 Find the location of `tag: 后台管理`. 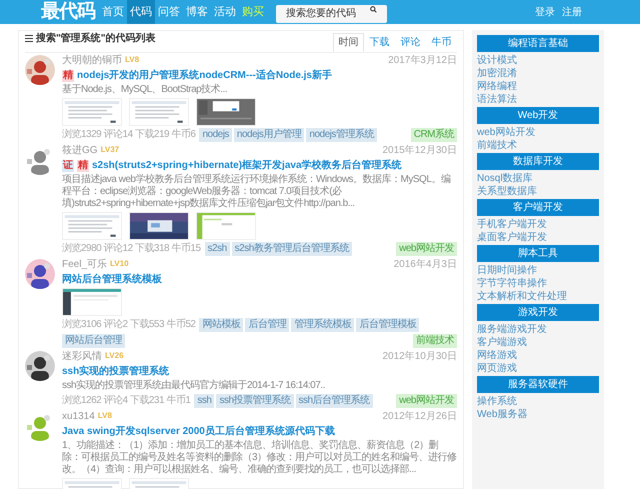

tag: 后台管理 is located at coordinates (267, 325).